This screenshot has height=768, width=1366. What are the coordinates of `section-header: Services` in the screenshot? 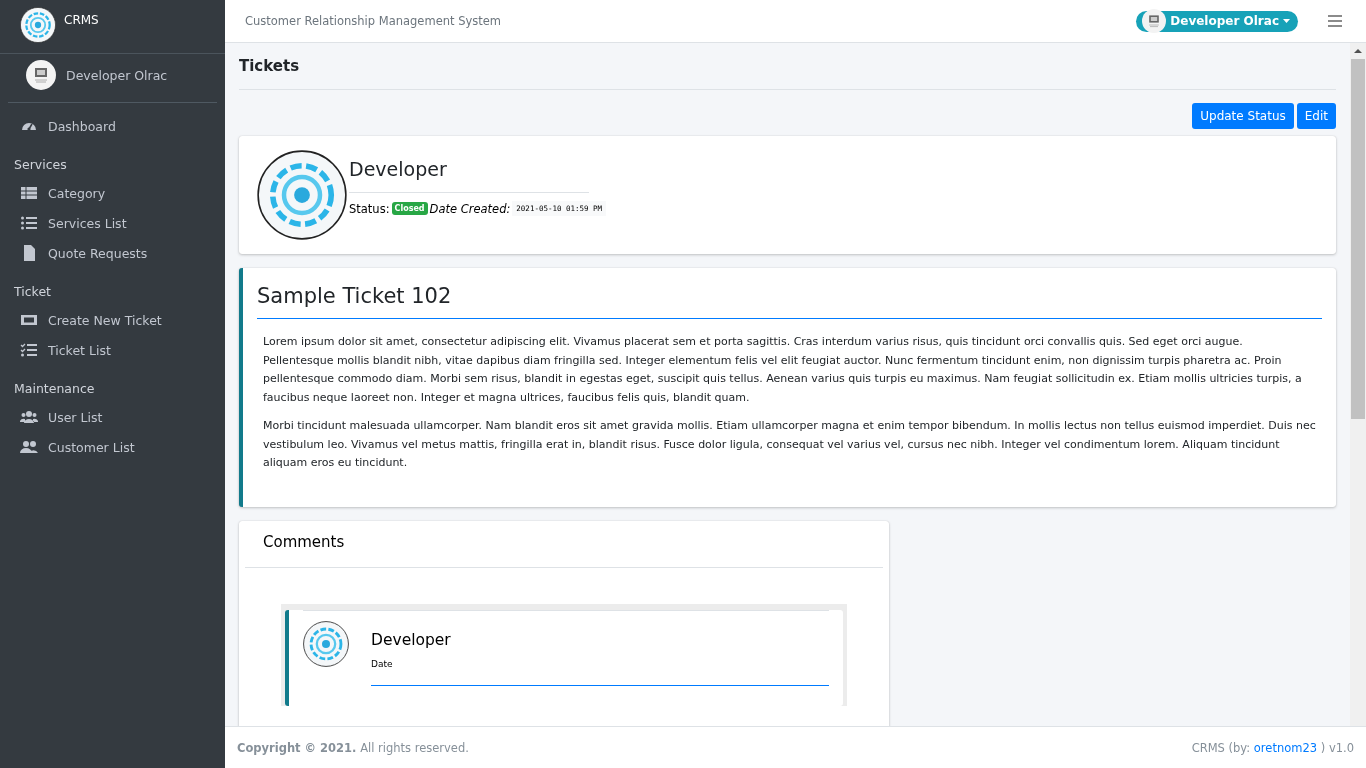 It's located at (40, 165).